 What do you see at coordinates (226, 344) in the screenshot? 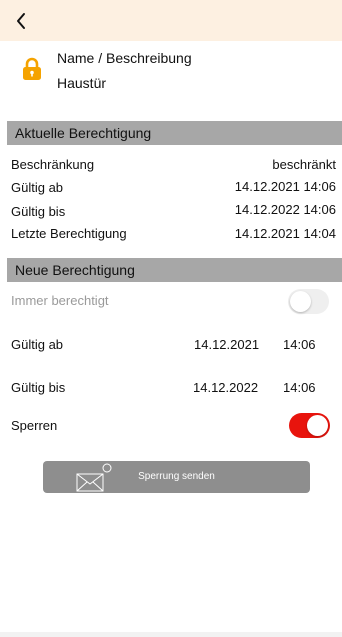
I see `valid-from-date-picker: 14.12.2021` at bounding box center [226, 344].